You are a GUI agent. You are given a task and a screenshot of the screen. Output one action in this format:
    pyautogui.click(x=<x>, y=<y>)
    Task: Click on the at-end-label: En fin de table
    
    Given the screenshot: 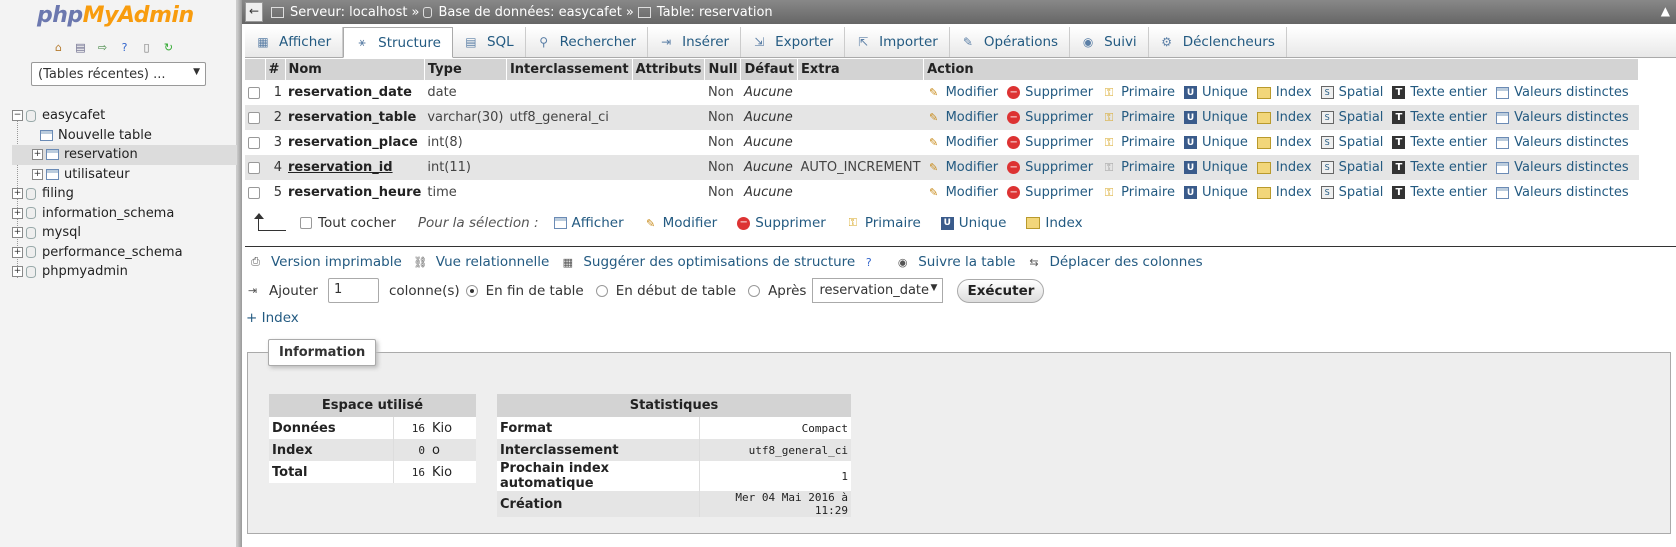 What is the action you would take?
    pyautogui.click(x=535, y=291)
    